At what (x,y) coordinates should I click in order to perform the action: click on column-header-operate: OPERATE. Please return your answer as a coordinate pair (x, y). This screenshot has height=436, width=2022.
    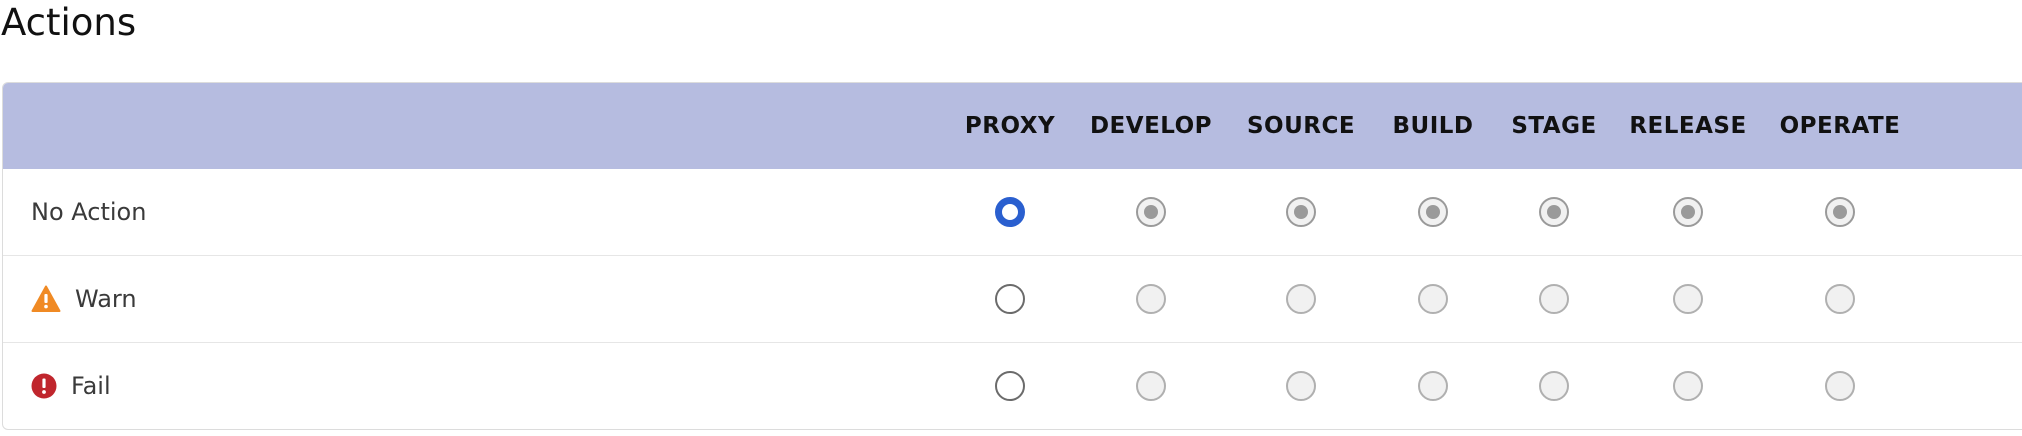
    Looking at the image, I should click on (1840, 126).